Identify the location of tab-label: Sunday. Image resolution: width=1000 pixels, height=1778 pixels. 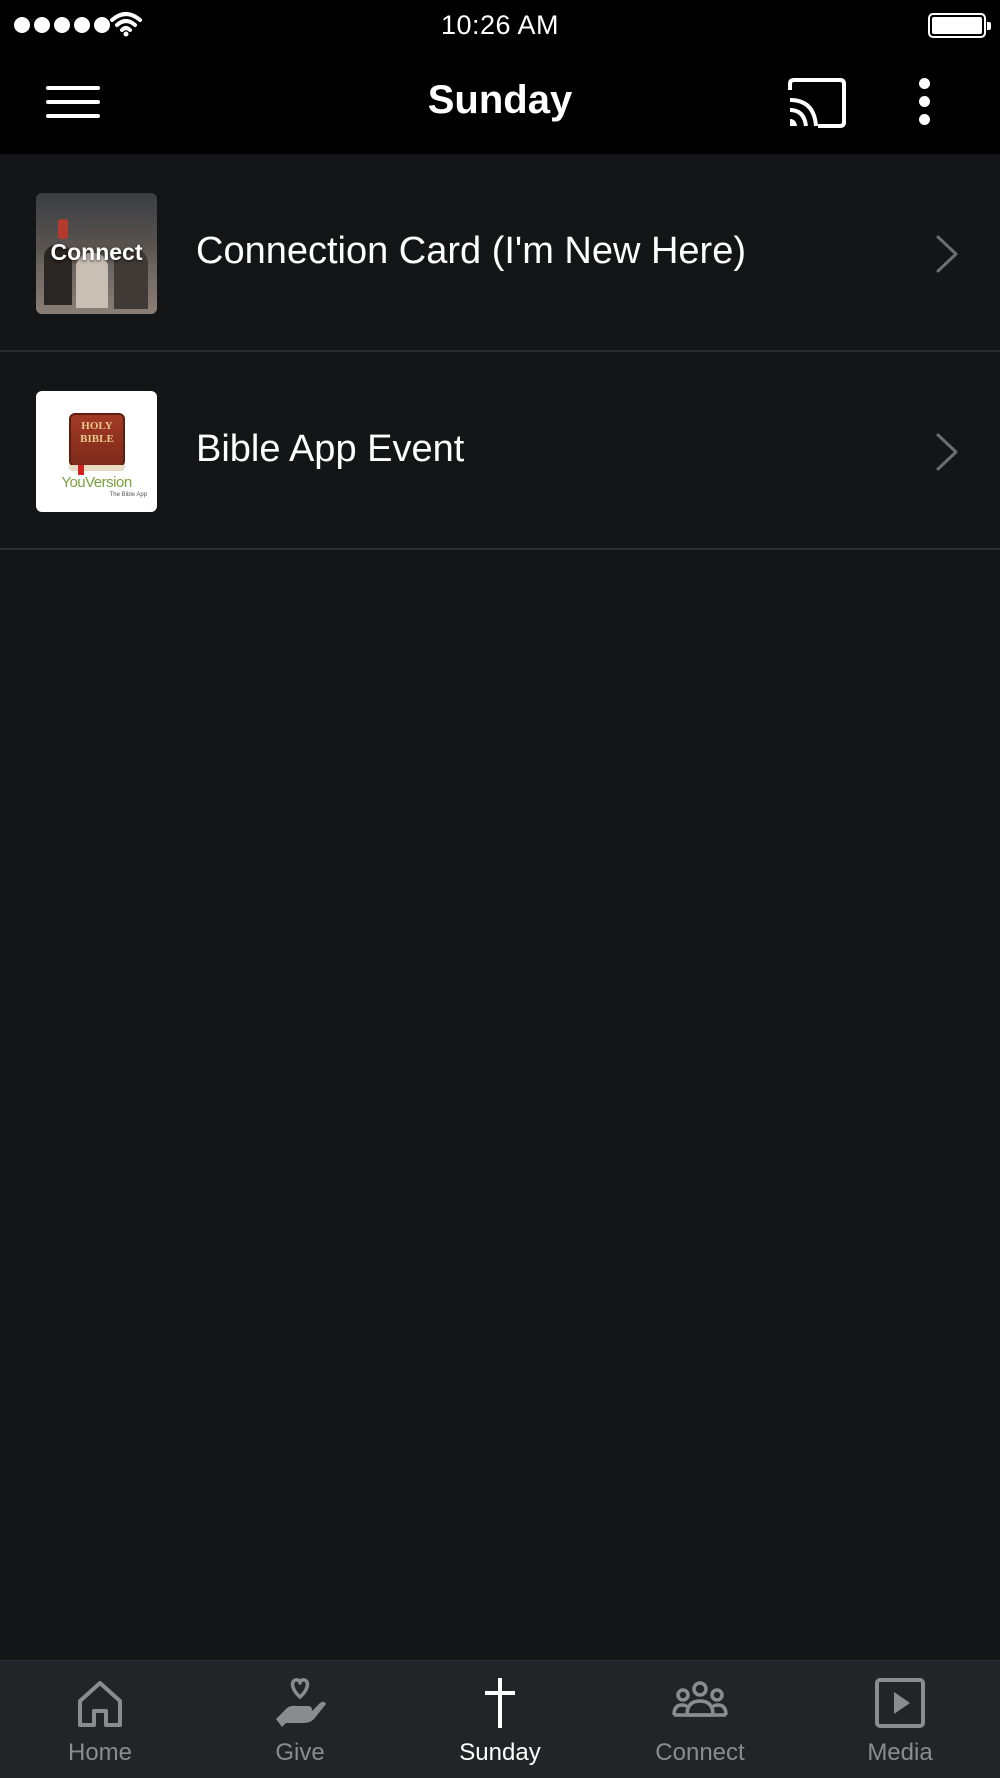
(500, 1752).